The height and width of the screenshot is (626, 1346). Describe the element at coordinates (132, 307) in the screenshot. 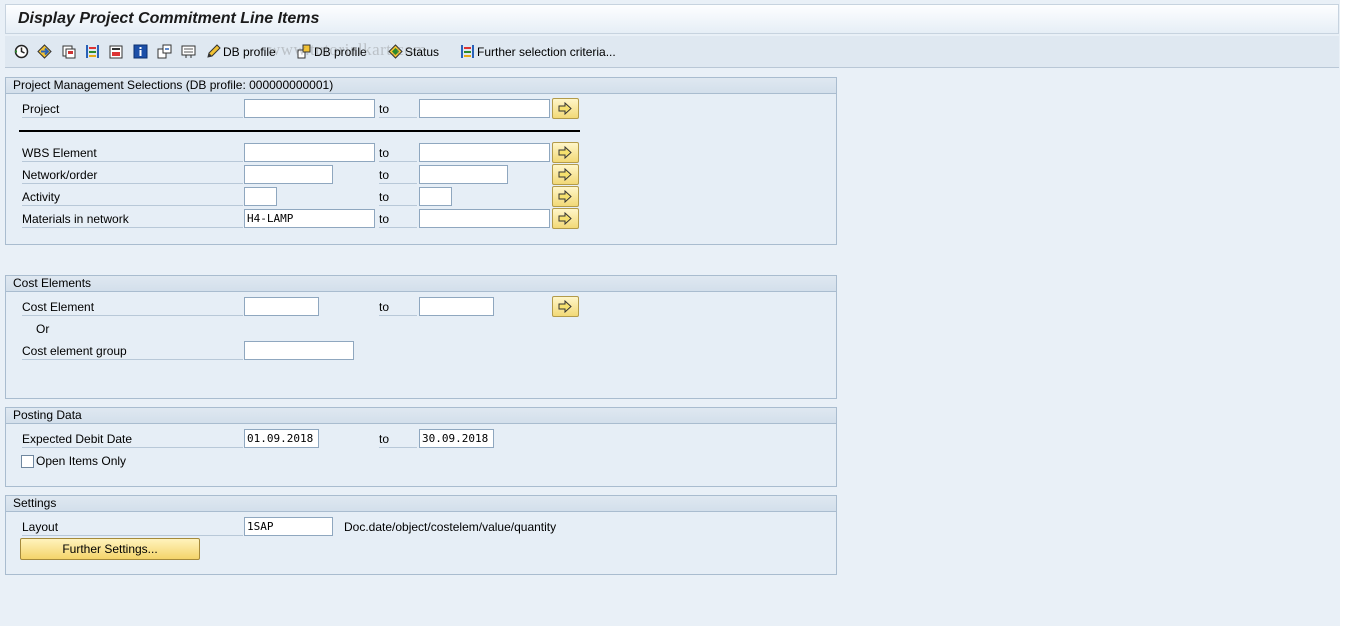

I see `cost-element-label: Cost Element` at that location.